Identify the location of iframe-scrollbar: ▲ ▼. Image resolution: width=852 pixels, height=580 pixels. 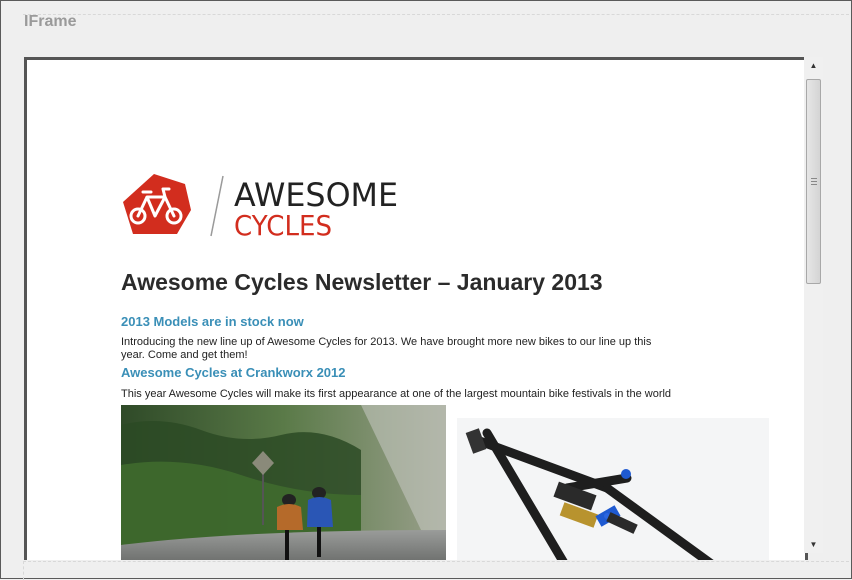
(813, 305).